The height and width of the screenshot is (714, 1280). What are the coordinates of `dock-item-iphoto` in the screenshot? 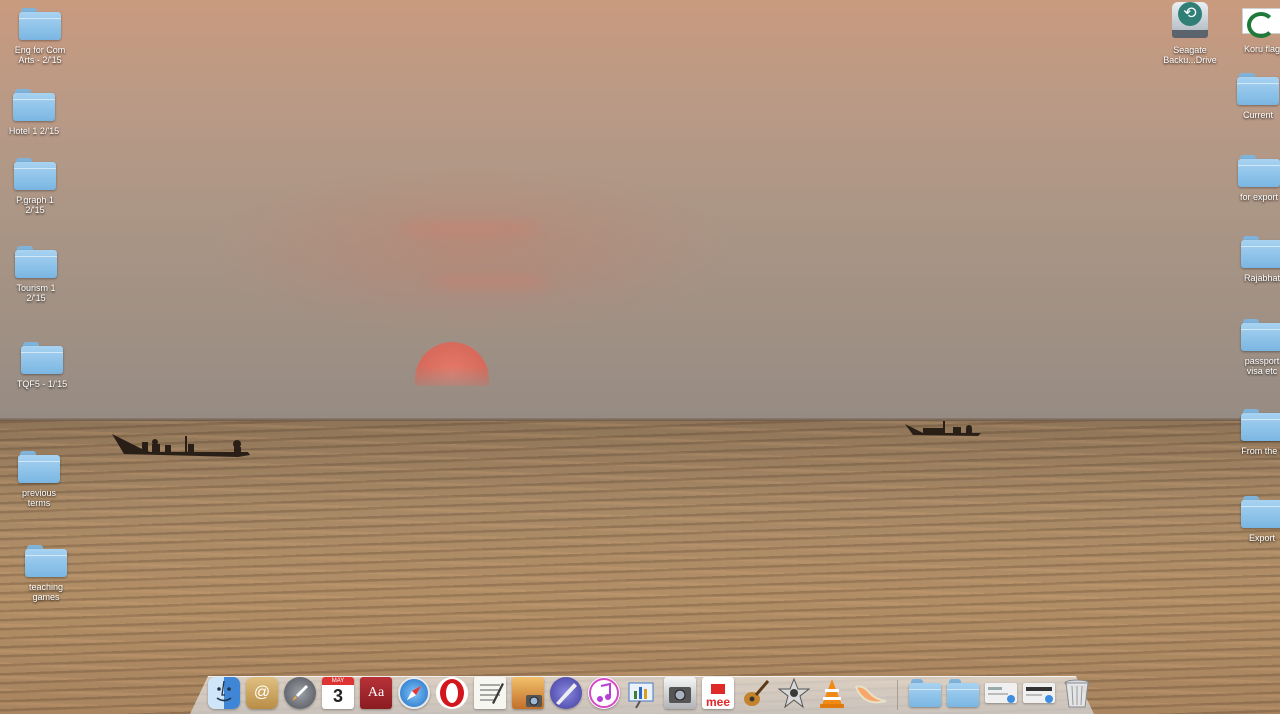 It's located at (528, 693).